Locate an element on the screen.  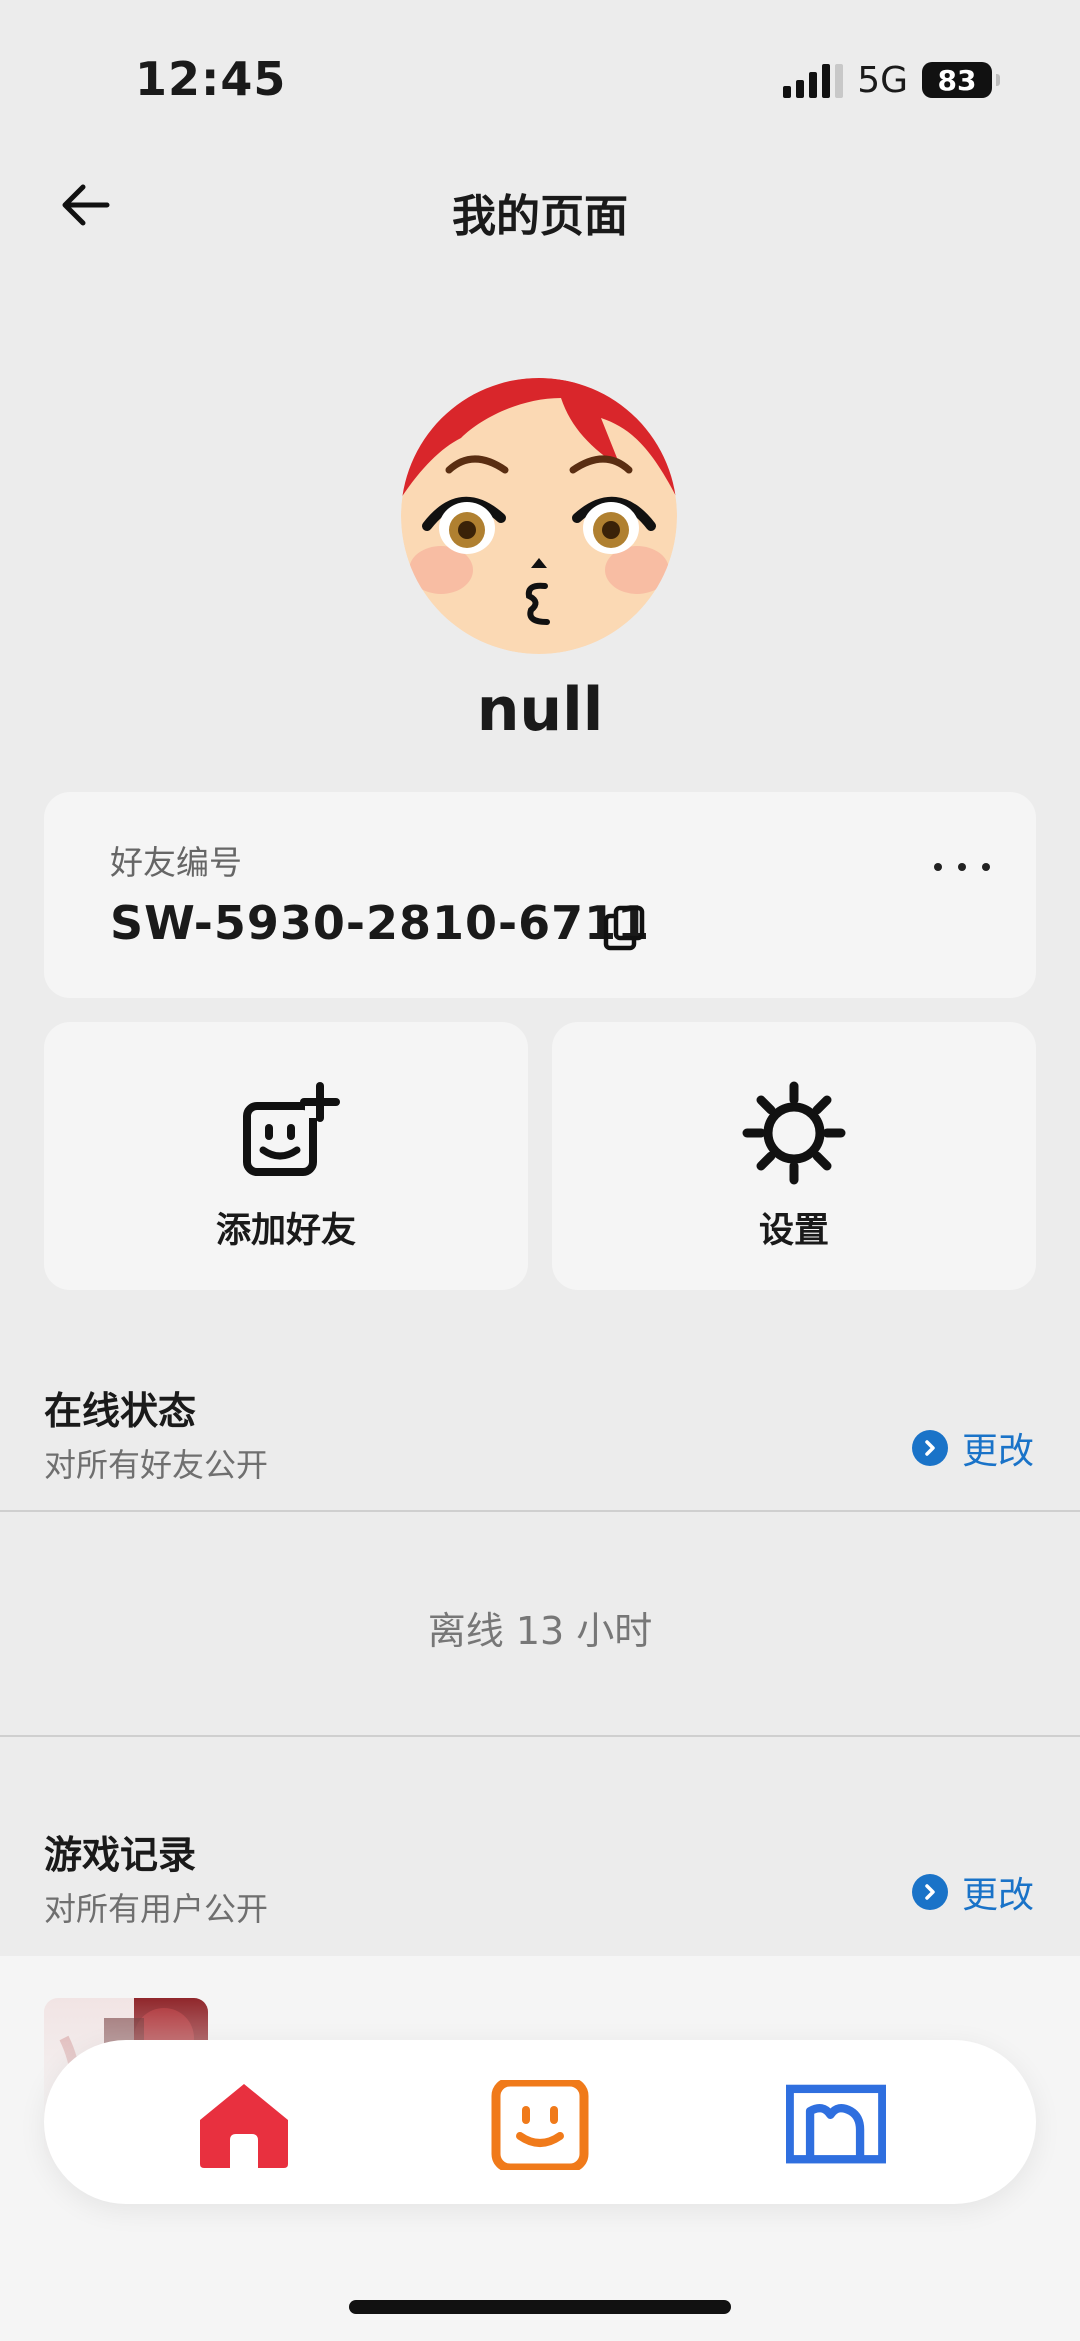
game-records-title: 游戏记录 is located at coordinates (120, 1855).